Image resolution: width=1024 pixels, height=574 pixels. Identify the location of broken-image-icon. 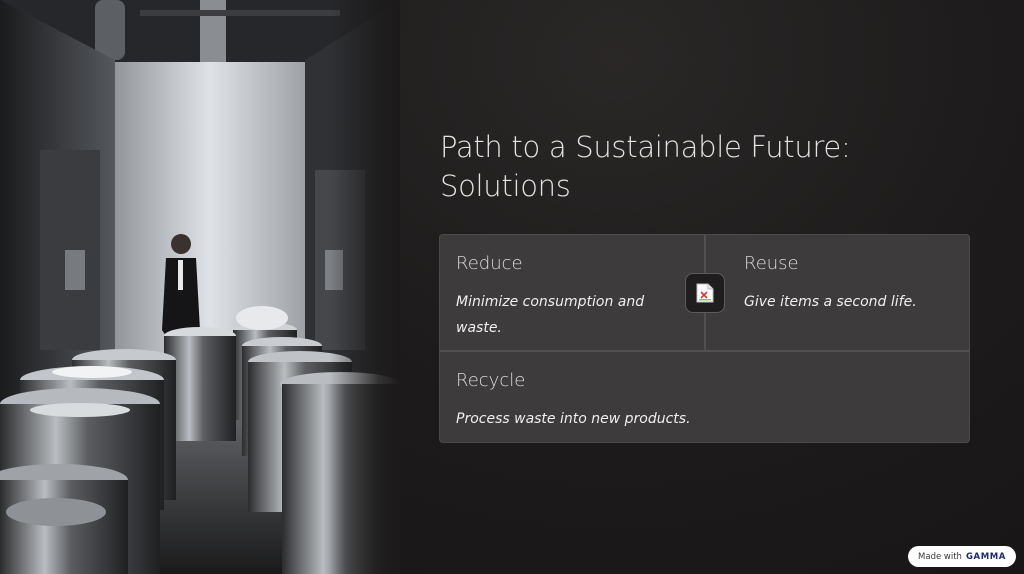
(705, 293).